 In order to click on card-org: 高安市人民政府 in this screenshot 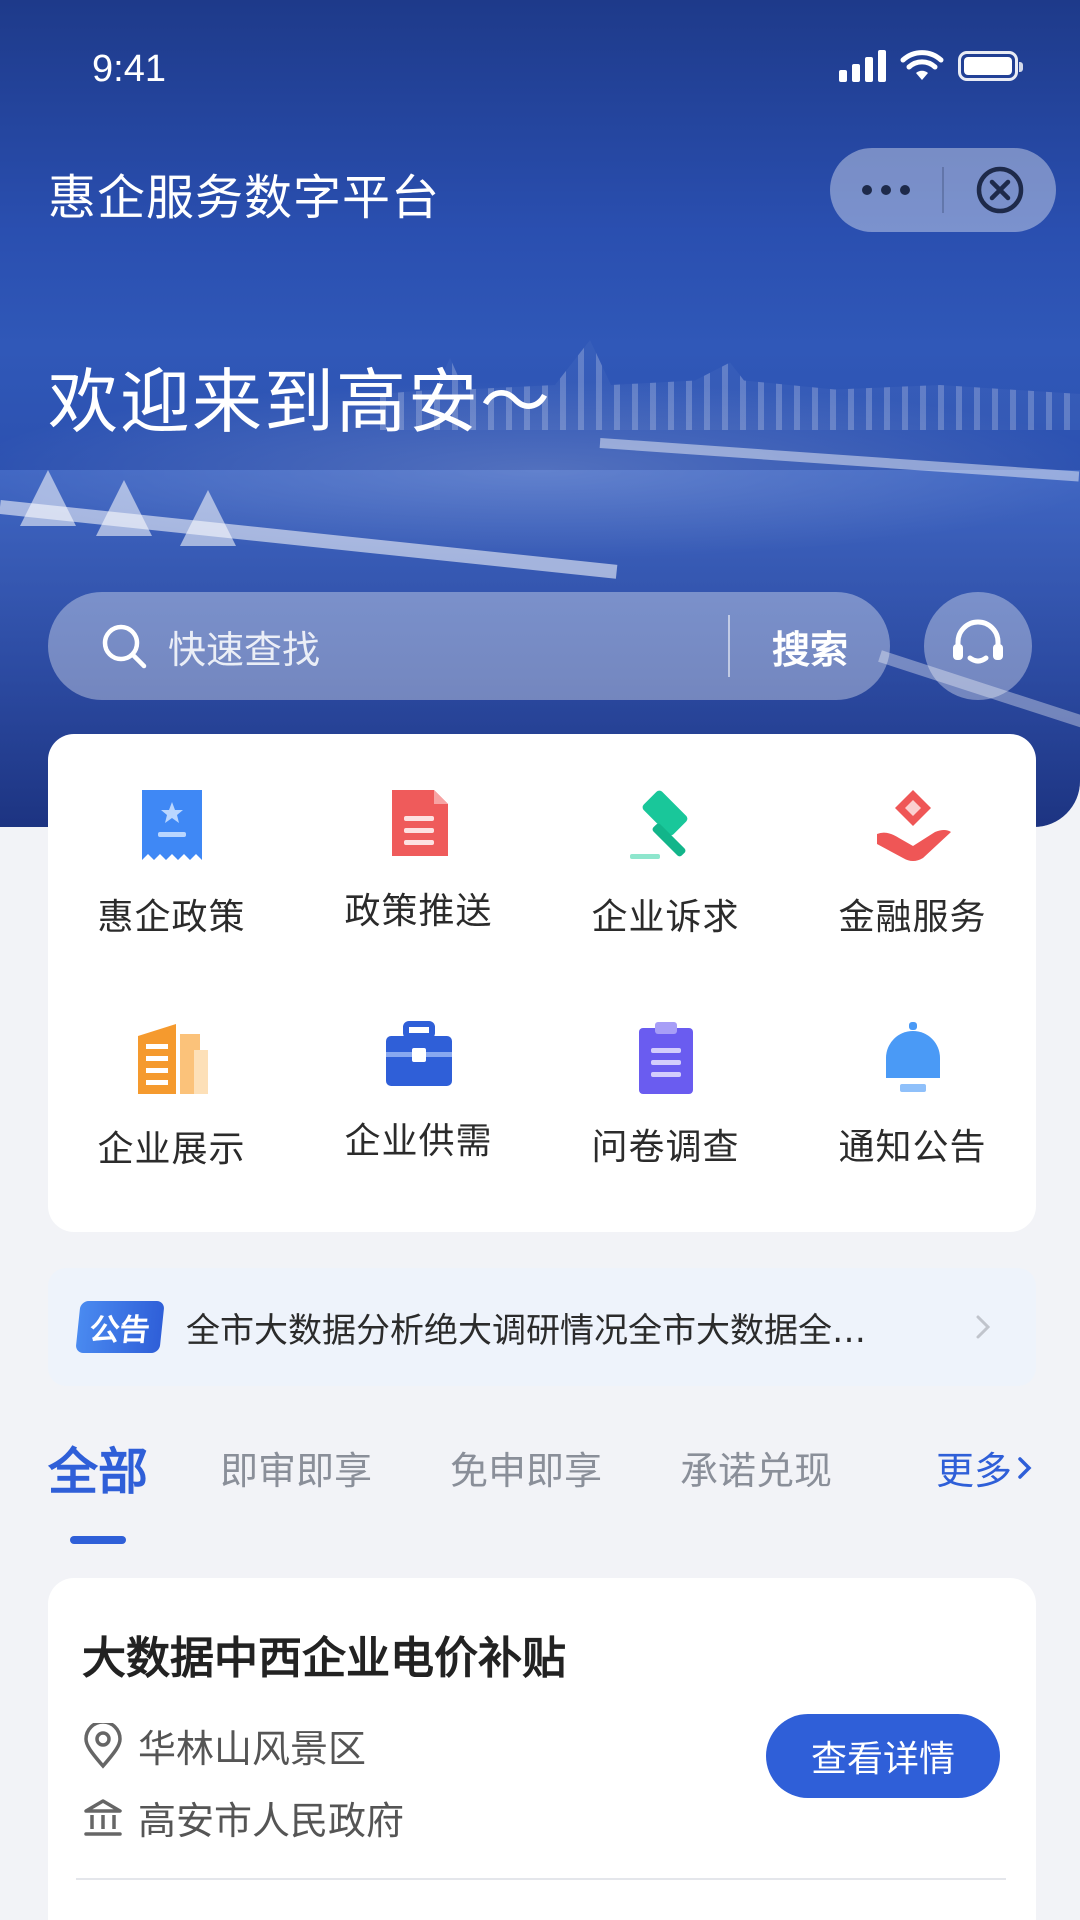, I will do `click(271, 1821)`.